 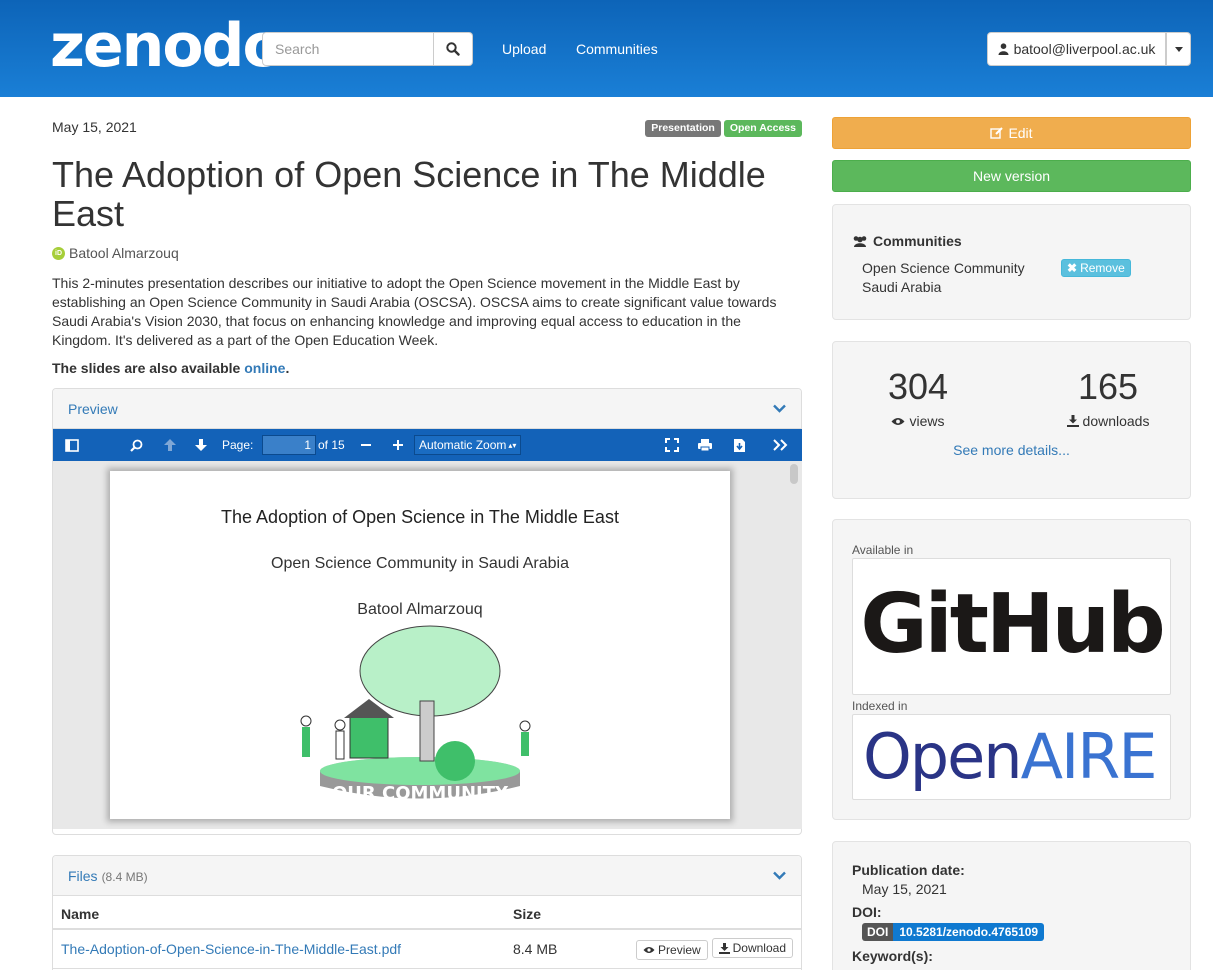 What do you see at coordinates (883, 550) in the screenshot?
I see `available-in-label: Available in` at bounding box center [883, 550].